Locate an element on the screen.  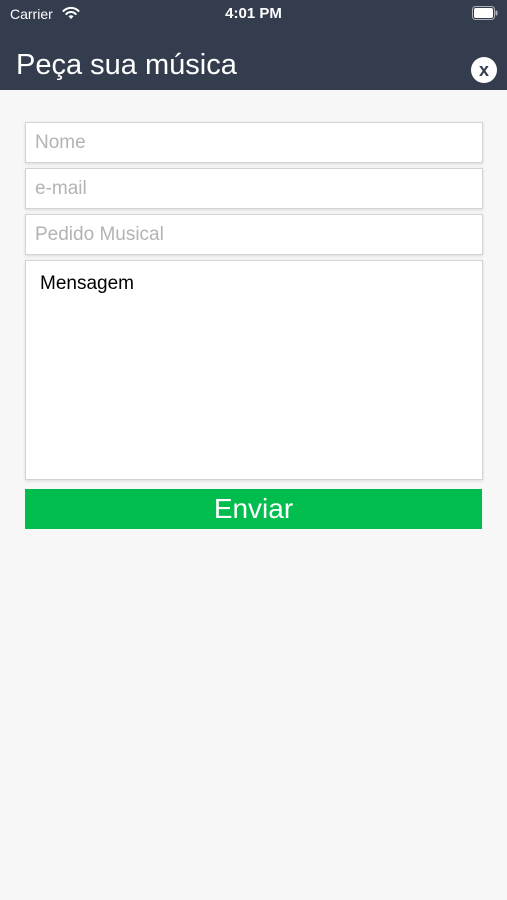
submit-button: Enviar is located at coordinates (253, 509).